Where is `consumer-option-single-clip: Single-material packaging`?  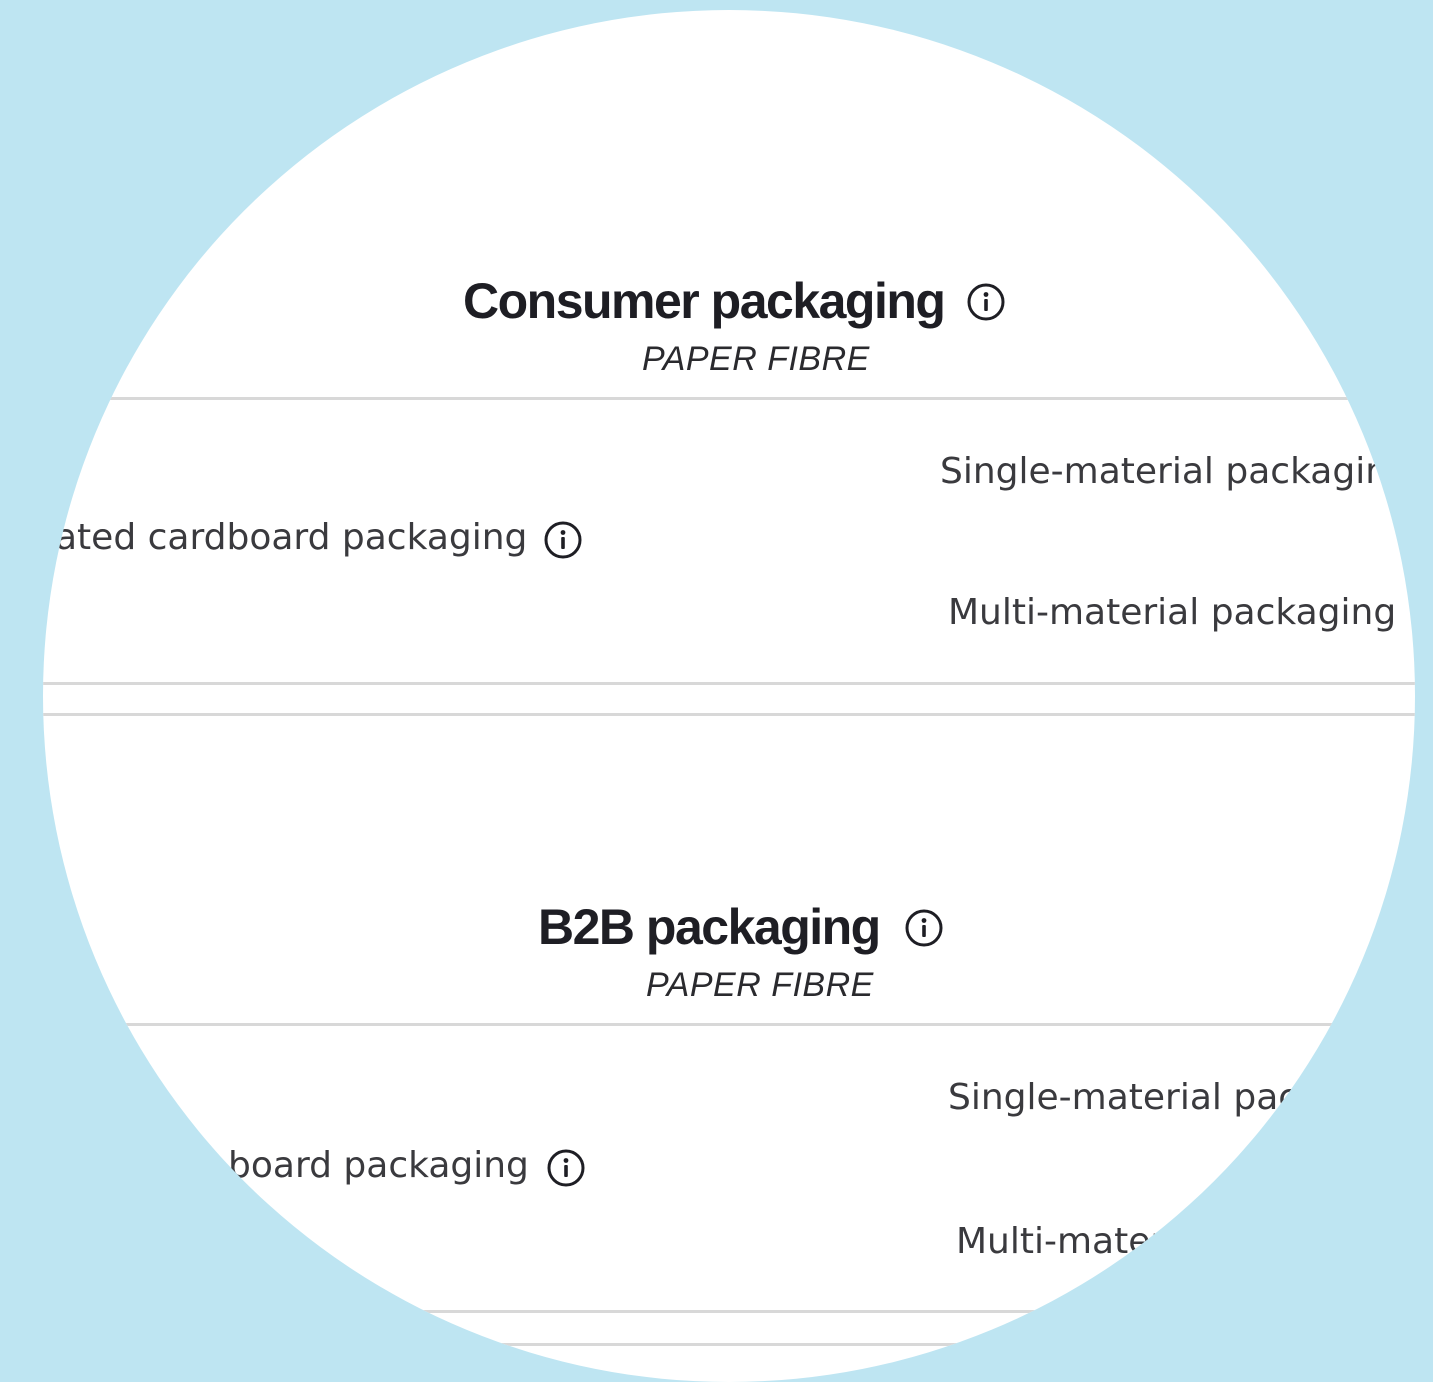
consumer-option-single-clip: Single-material packaging is located at coordinates (1161, 475).